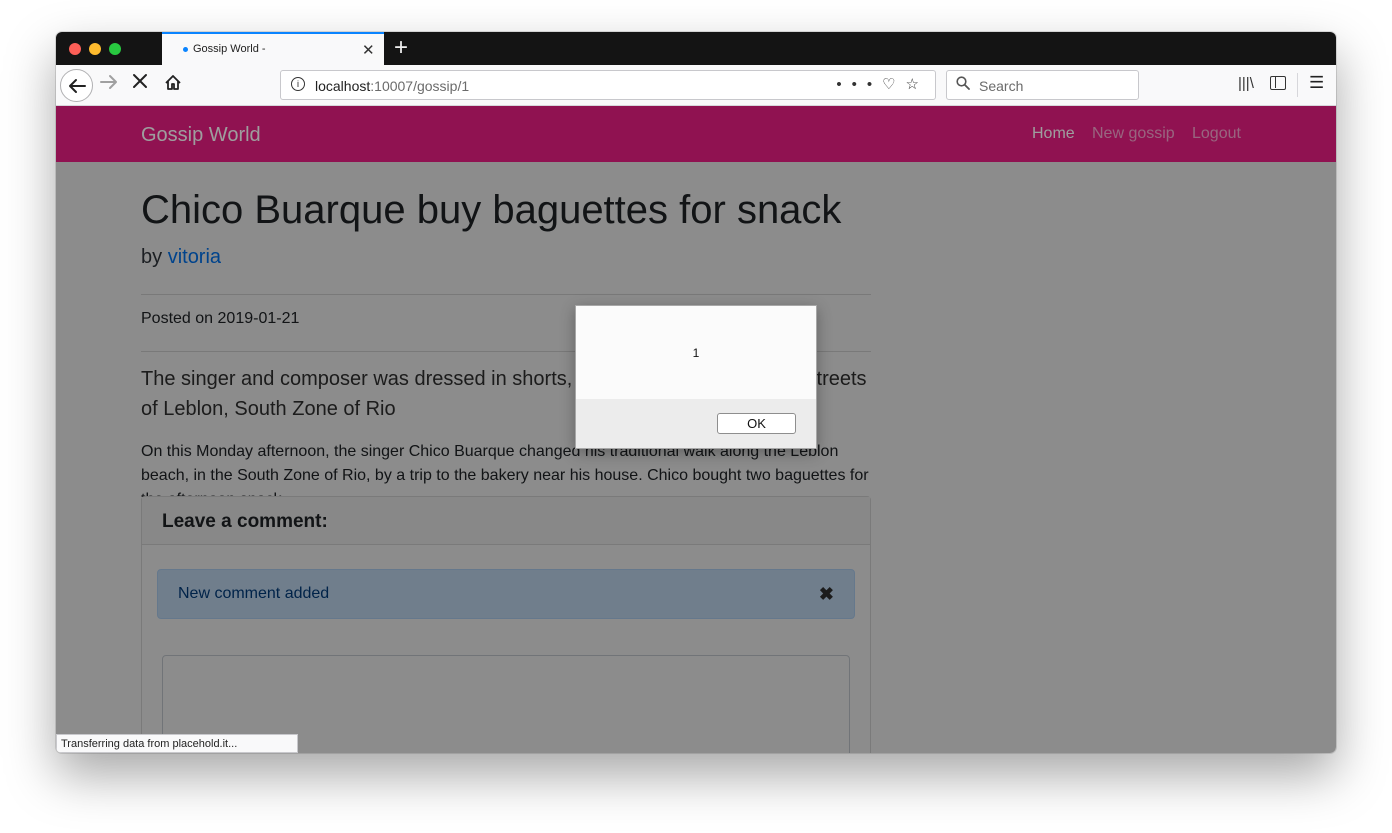 This screenshot has width=1392, height=833. Describe the element at coordinates (140, 81) in the screenshot. I see `close-icon` at that location.